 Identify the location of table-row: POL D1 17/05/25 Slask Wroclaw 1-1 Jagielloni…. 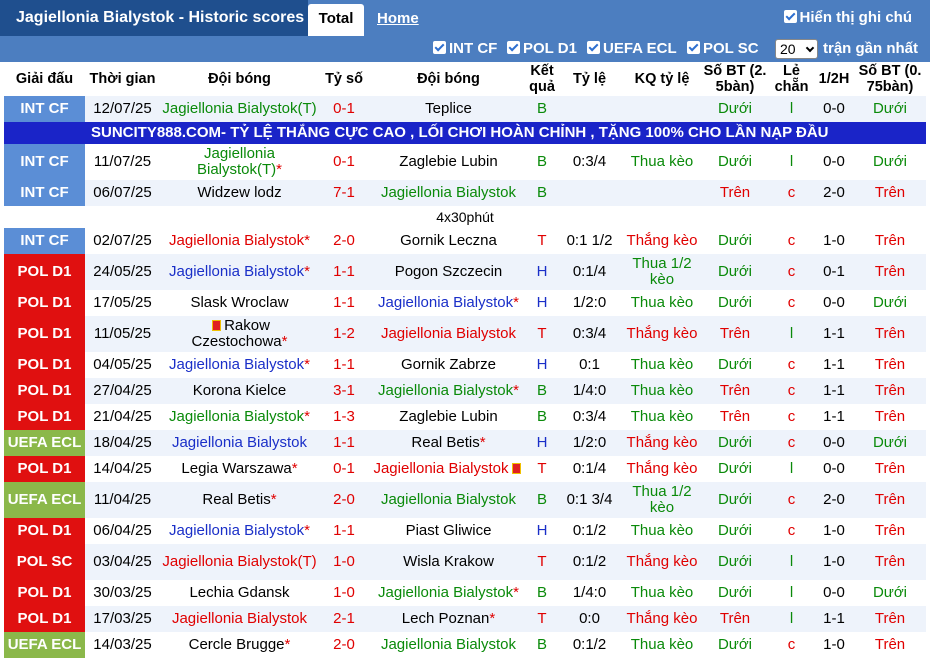
(465, 303).